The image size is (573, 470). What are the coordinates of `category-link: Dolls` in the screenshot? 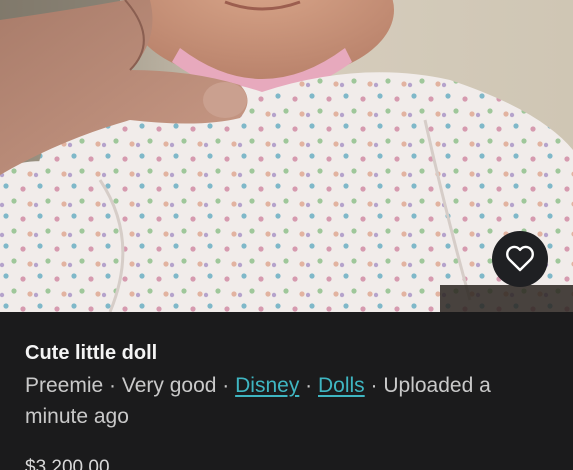 It's located at (341, 385).